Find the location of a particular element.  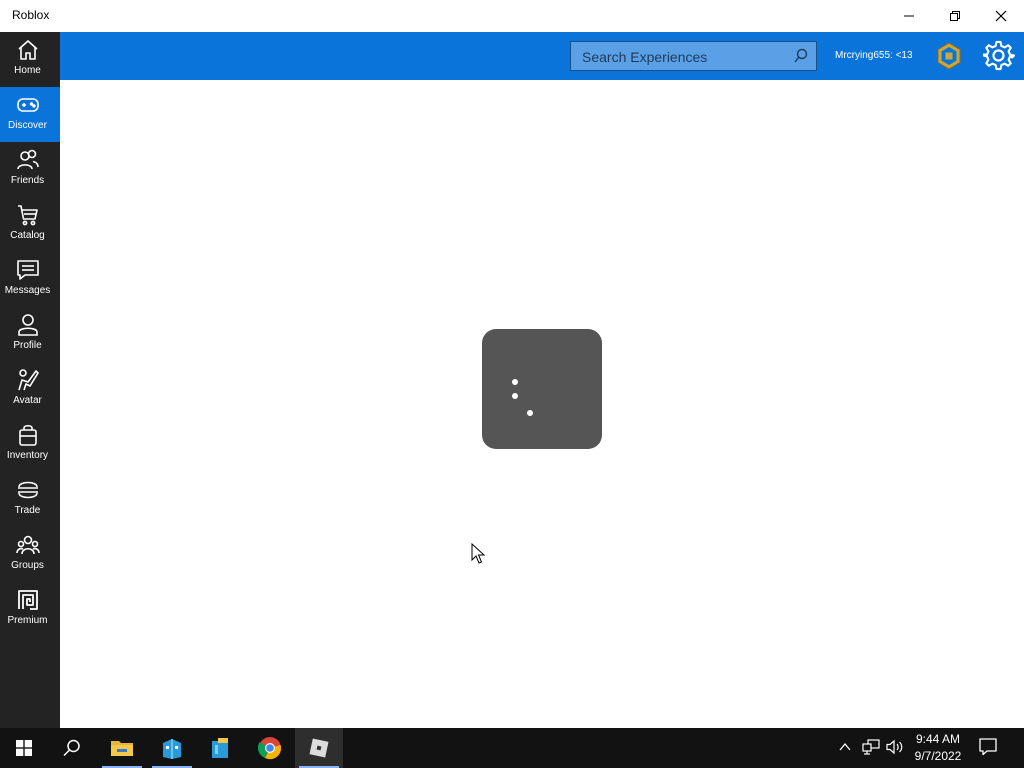

close-icon is located at coordinates (1001, 16).